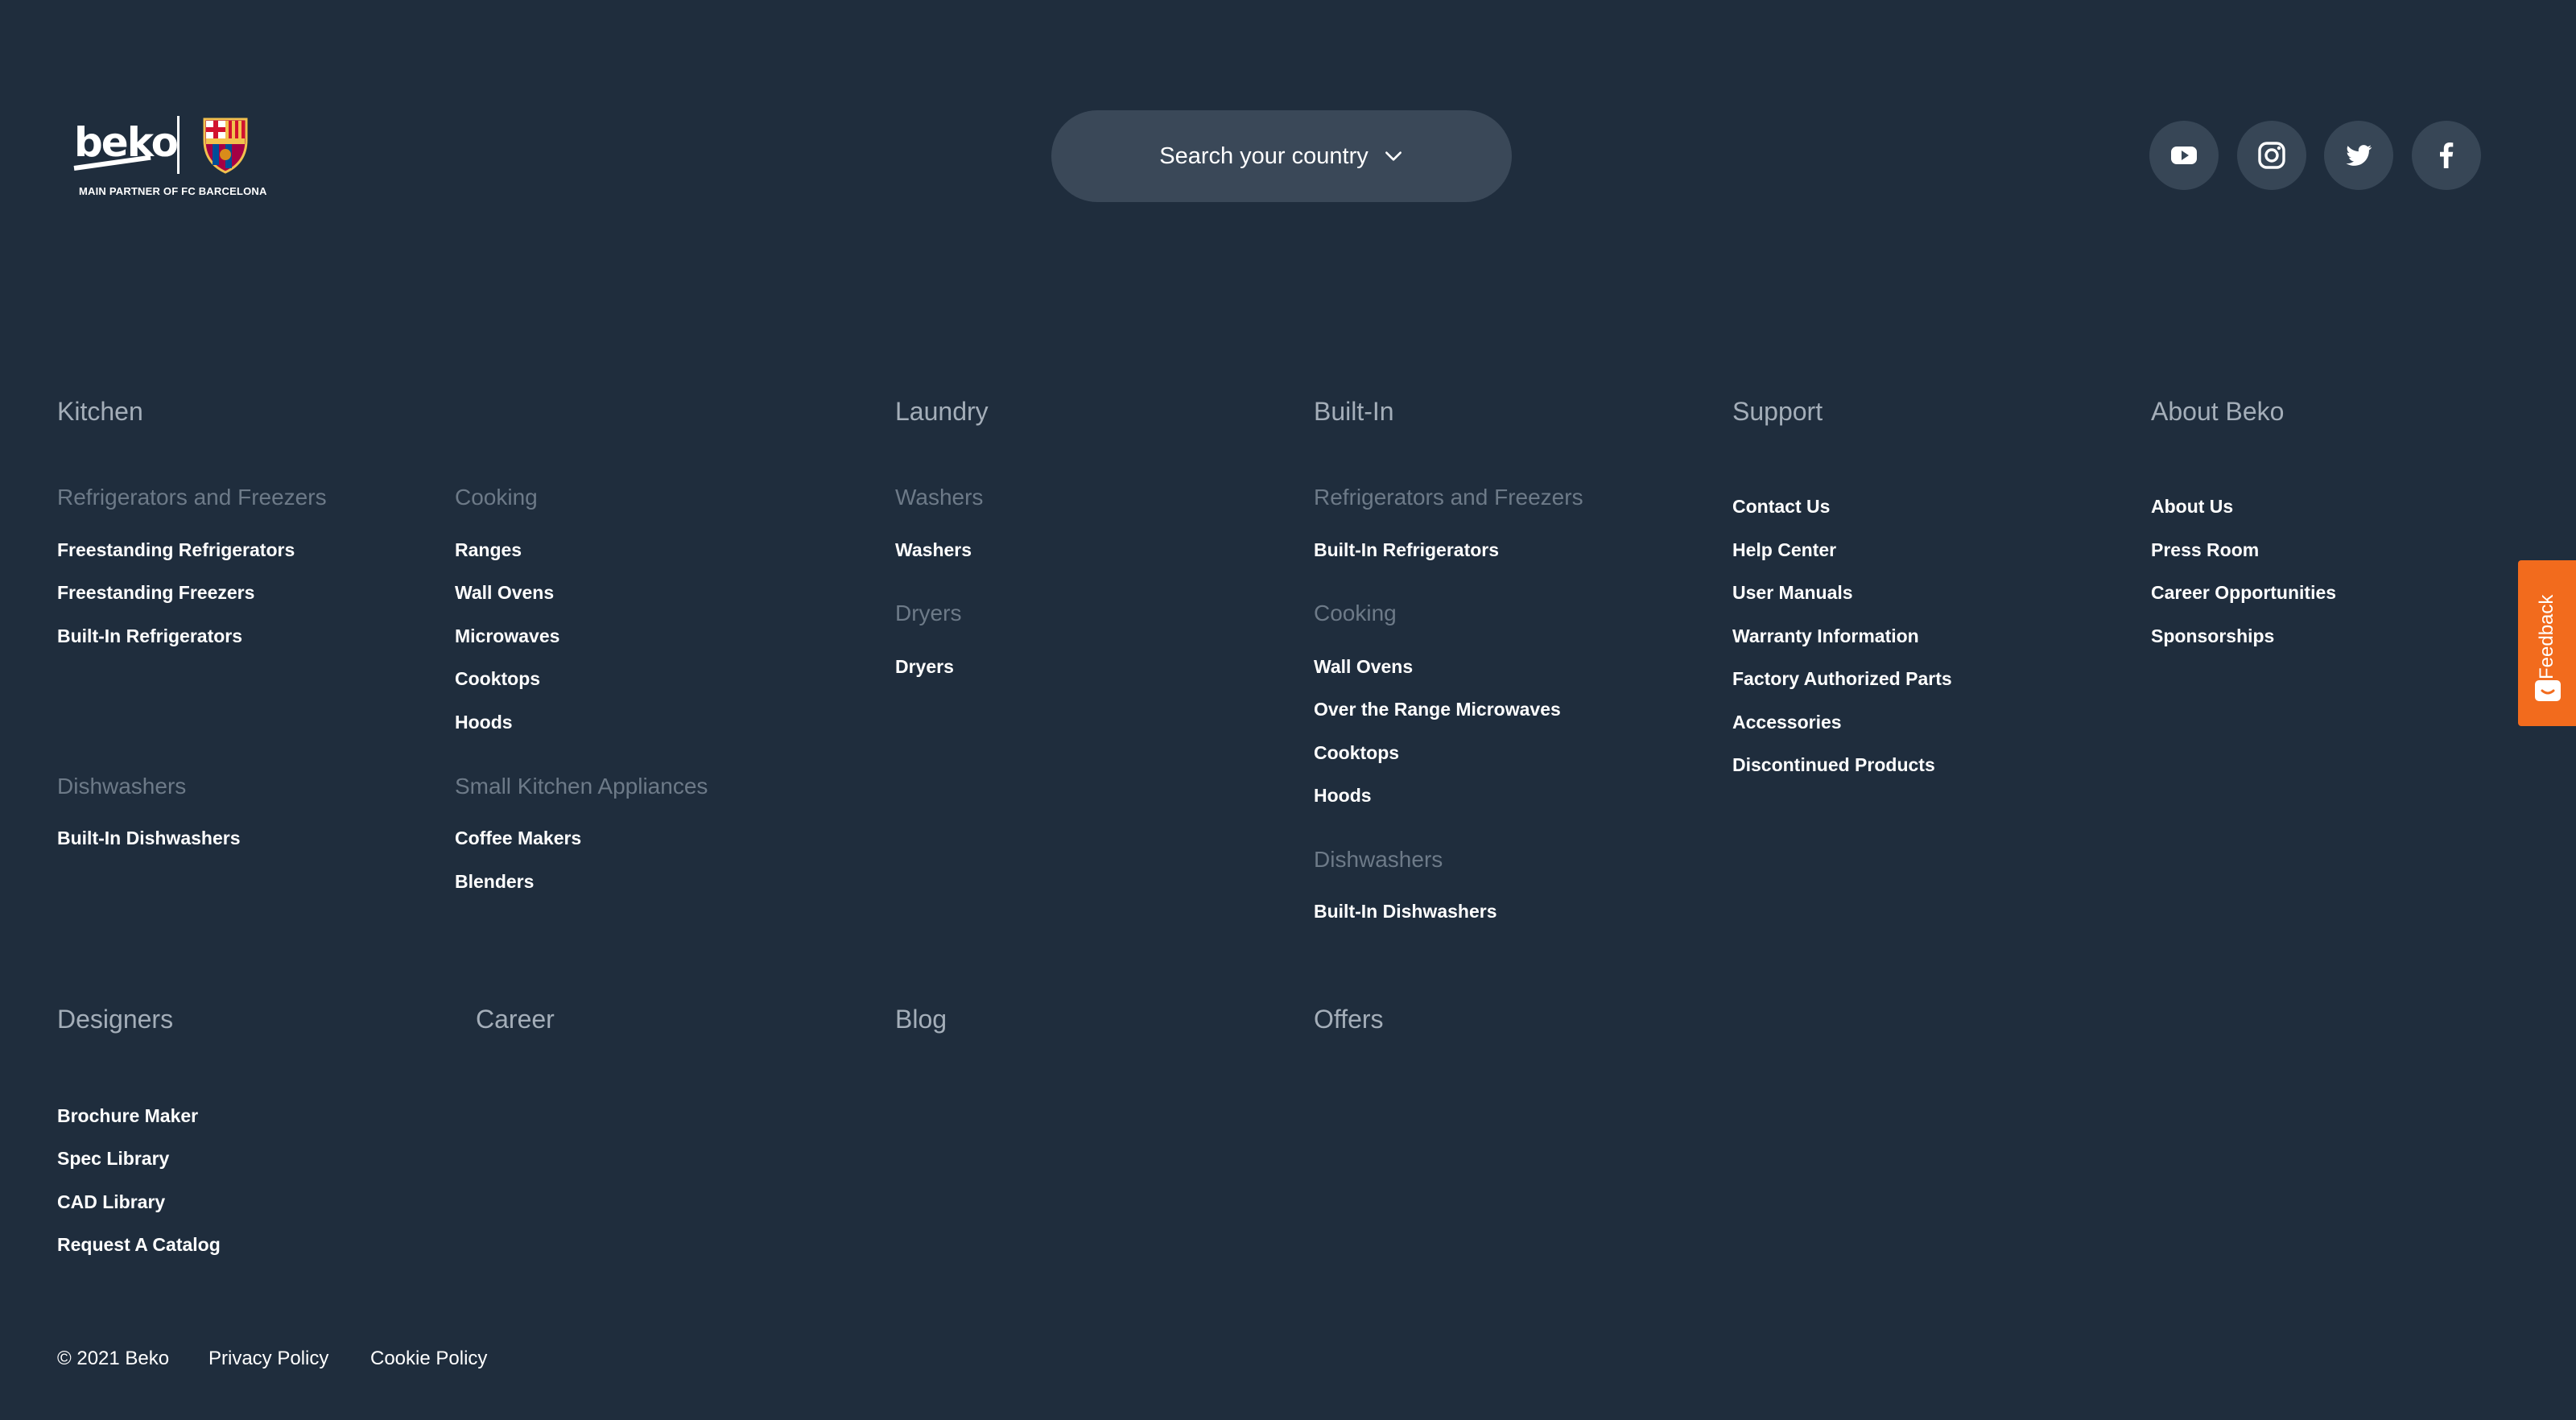 Image resolution: width=2576 pixels, height=1420 pixels. What do you see at coordinates (488, 550) in the screenshot?
I see `link-ranges: Ranges` at bounding box center [488, 550].